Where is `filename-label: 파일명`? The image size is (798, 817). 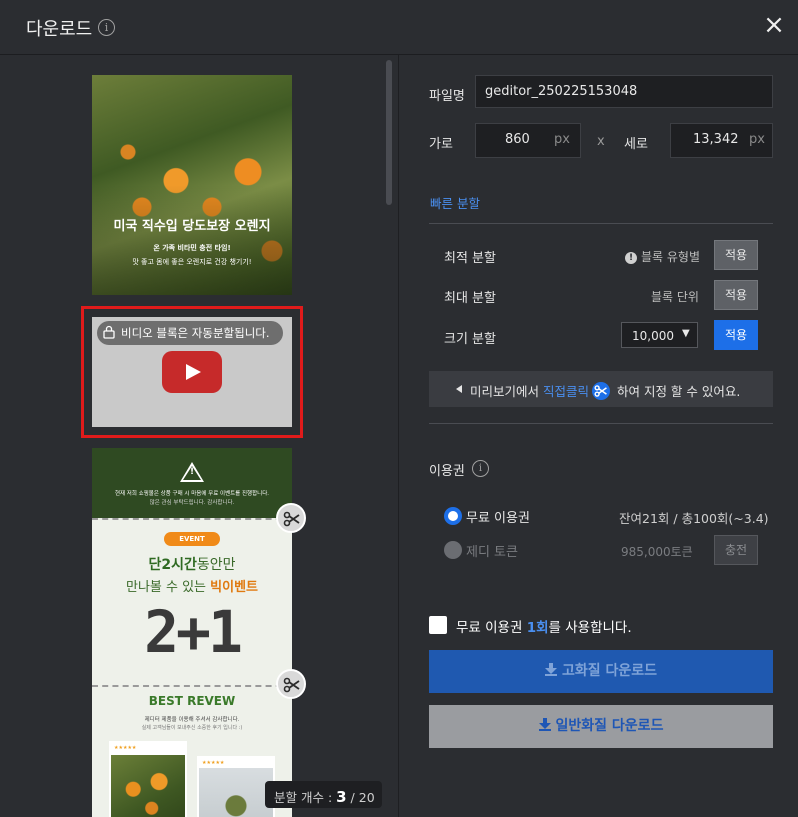 filename-label: 파일명 is located at coordinates (447, 96).